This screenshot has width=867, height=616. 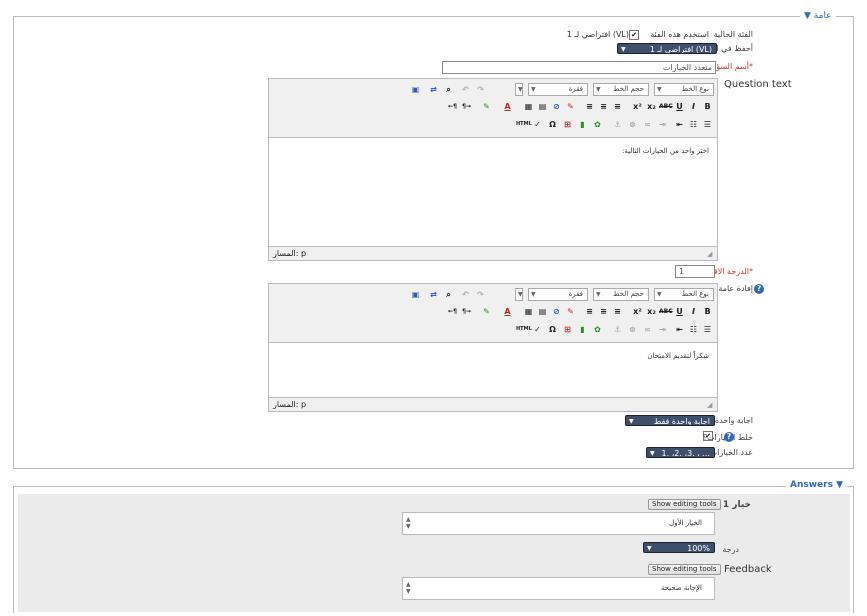 What do you see at coordinates (493, 192) in the screenshot?
I see `question-text-area: اختر واحد من الخيارات التالية:` at bounding box center [493, 192].